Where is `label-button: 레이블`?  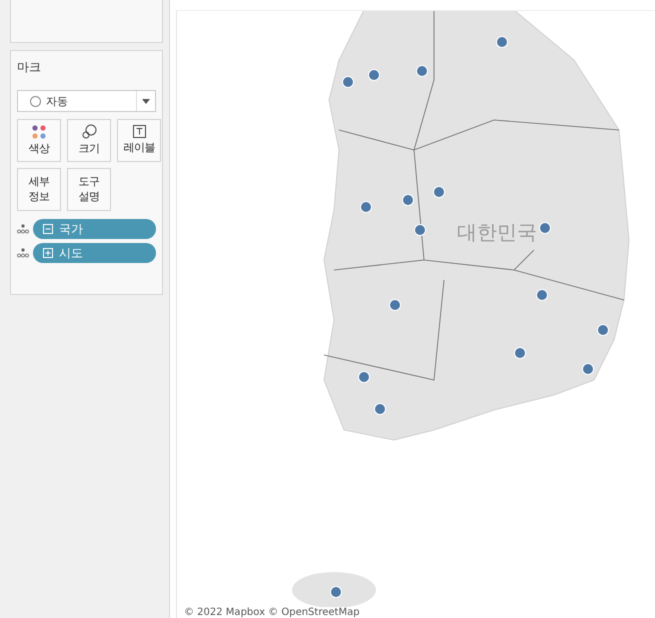 label-button: 레이블 is located at coordinates (139, 140).